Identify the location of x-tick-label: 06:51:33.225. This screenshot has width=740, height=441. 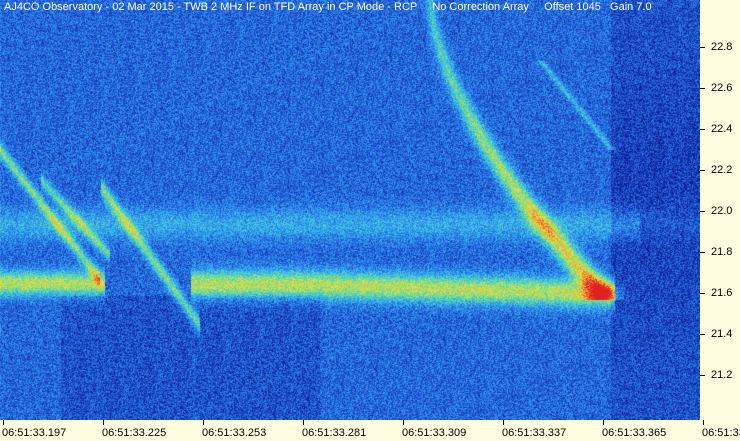
(134, 433).